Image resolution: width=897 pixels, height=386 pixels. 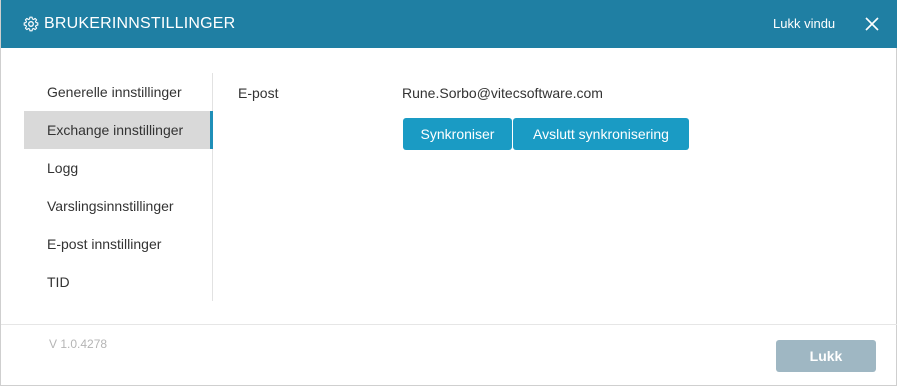 I want to click on version-label: V 1.0.4278, so click(x=78, y=344).